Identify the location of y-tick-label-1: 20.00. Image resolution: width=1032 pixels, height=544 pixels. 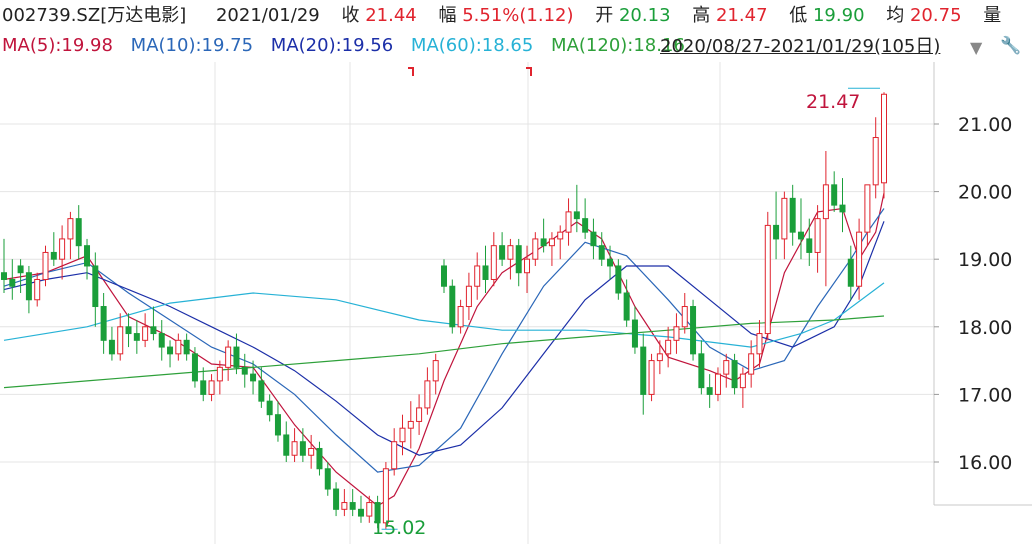
(985, 193).